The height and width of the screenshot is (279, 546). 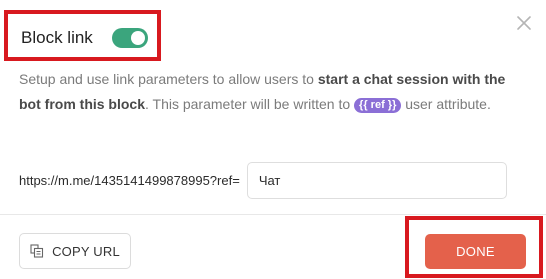 What do you see at coordinates (376, 180) in the screenshot?
I see `ref-parameter-input` at bounding box center [376, 180].